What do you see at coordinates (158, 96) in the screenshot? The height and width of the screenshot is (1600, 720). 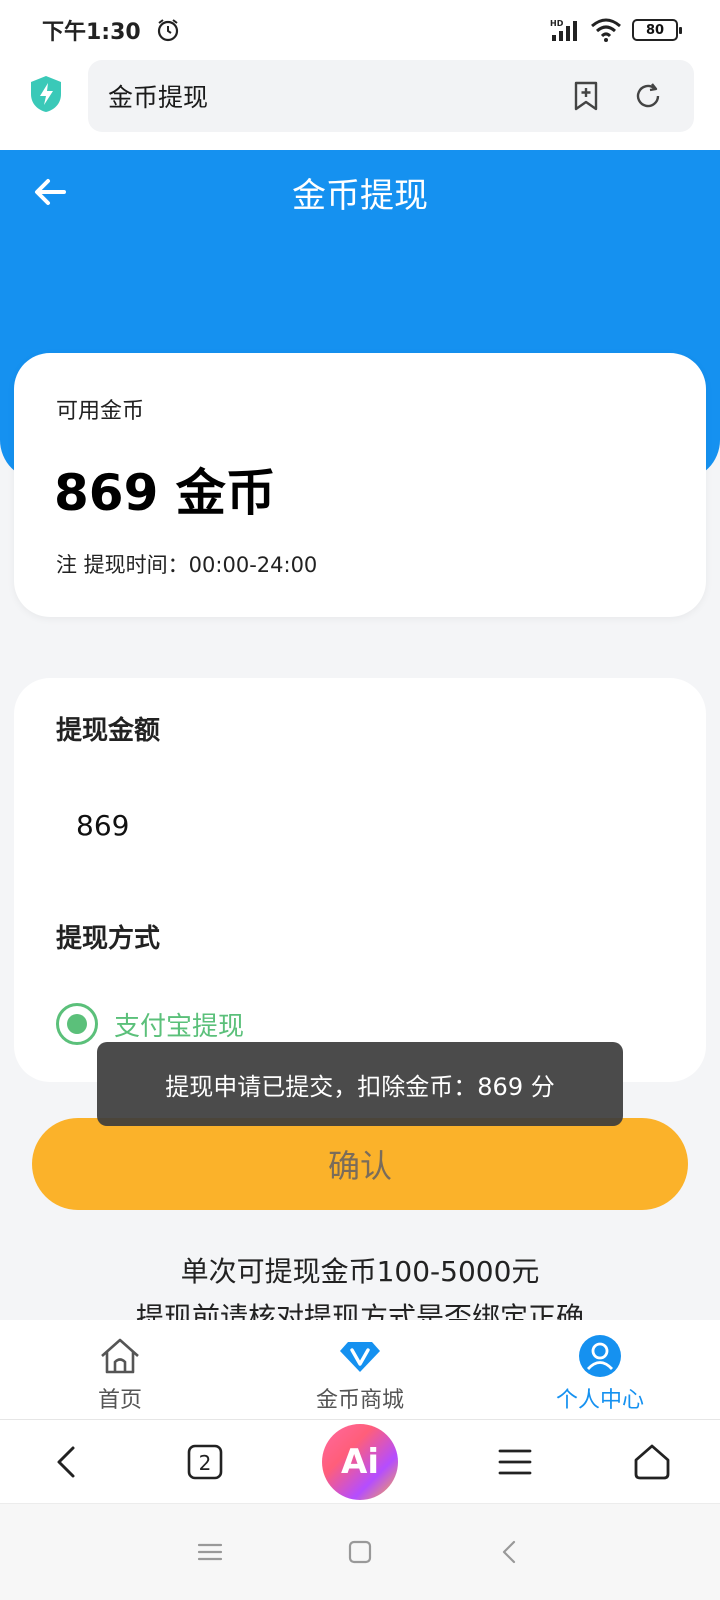 I see `url-text: 金币提现` at bounding box center [158, 96].